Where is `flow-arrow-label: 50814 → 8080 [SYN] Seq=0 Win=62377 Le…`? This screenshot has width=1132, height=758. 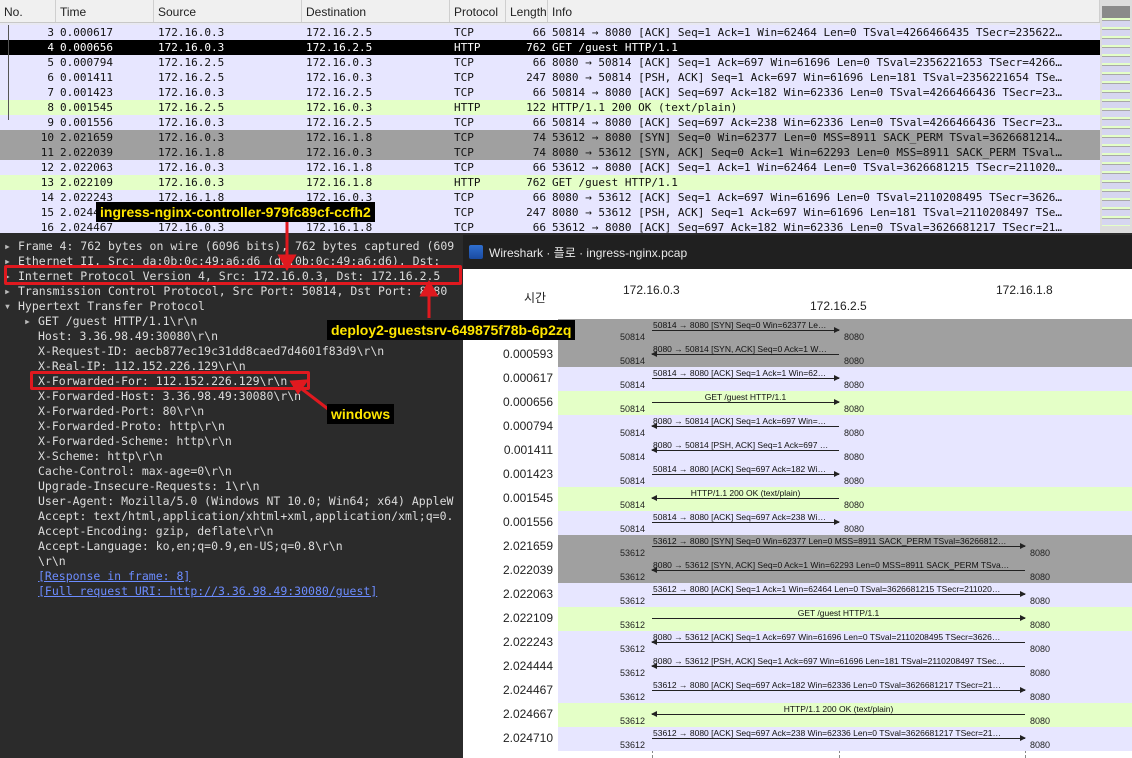 flow-arrow-label: 50814 → 8080 [SYN] Seq=0 Win=62377 Le… is located at coordinates (740, 325).